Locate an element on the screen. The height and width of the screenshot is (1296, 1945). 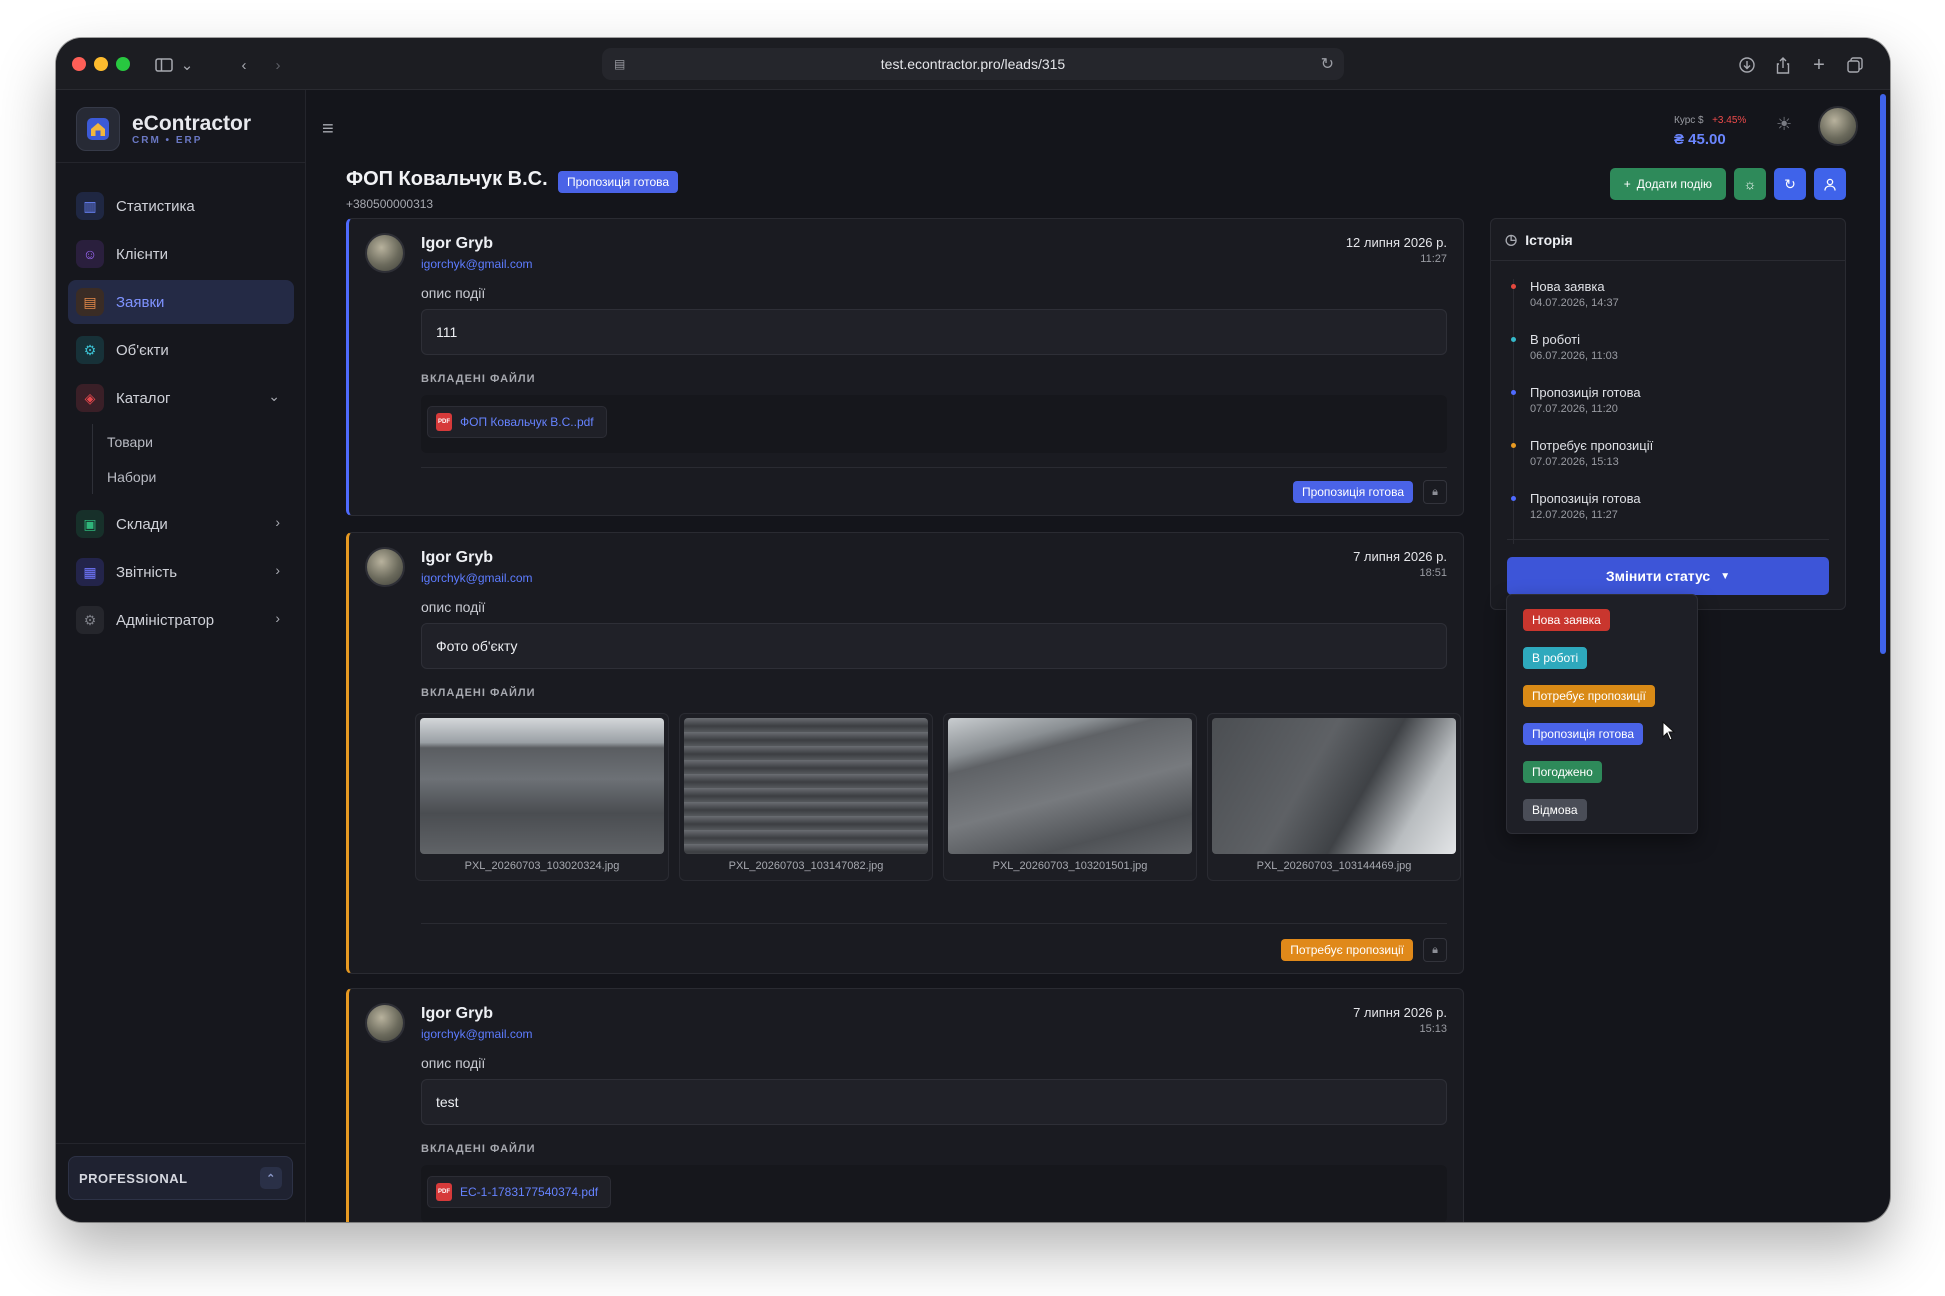
photo-thumbnail: PXL_20260703_103144469.jpg is located at coordinates (1334, 797).